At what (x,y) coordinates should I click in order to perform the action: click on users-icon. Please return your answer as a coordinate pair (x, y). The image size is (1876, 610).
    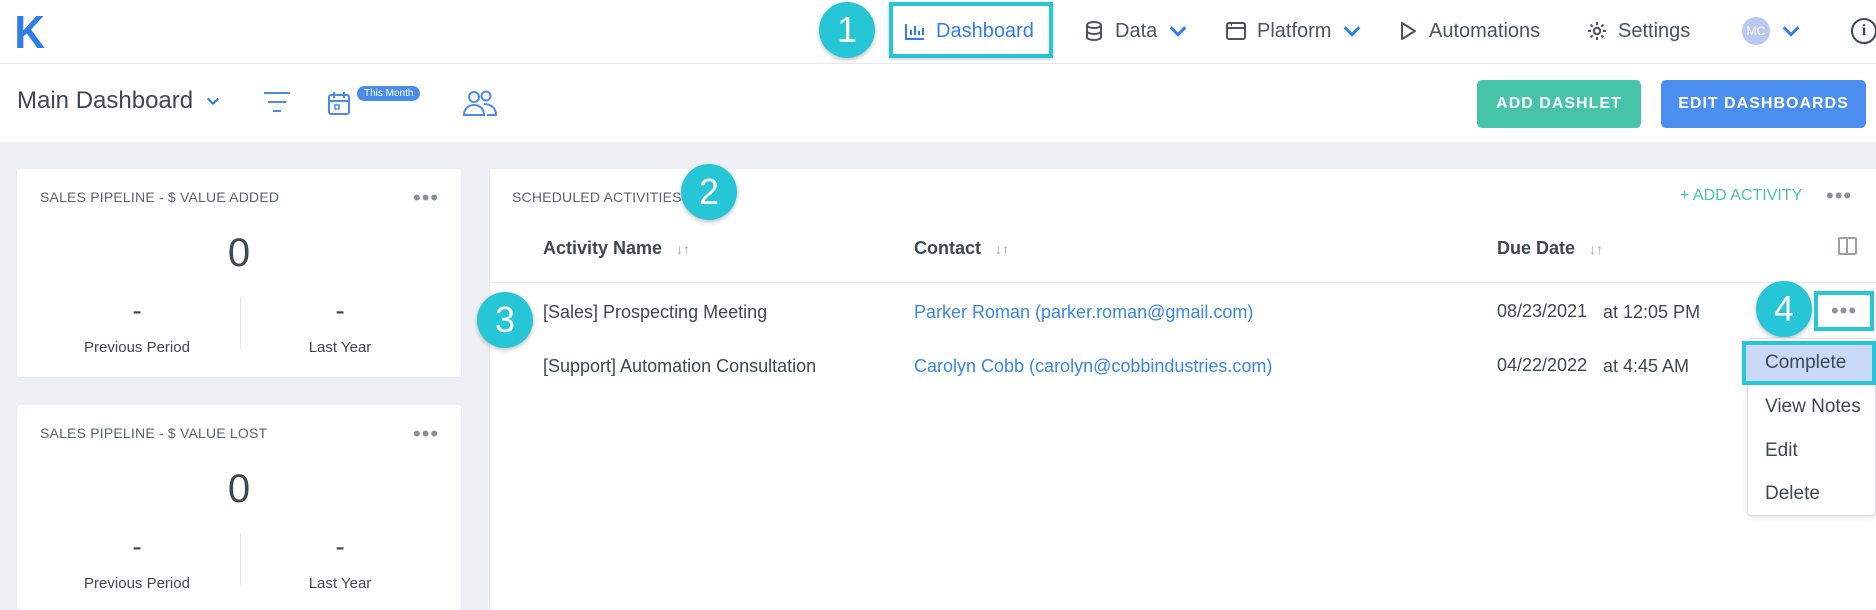
    Looking at the image, I should click on (480, 103).